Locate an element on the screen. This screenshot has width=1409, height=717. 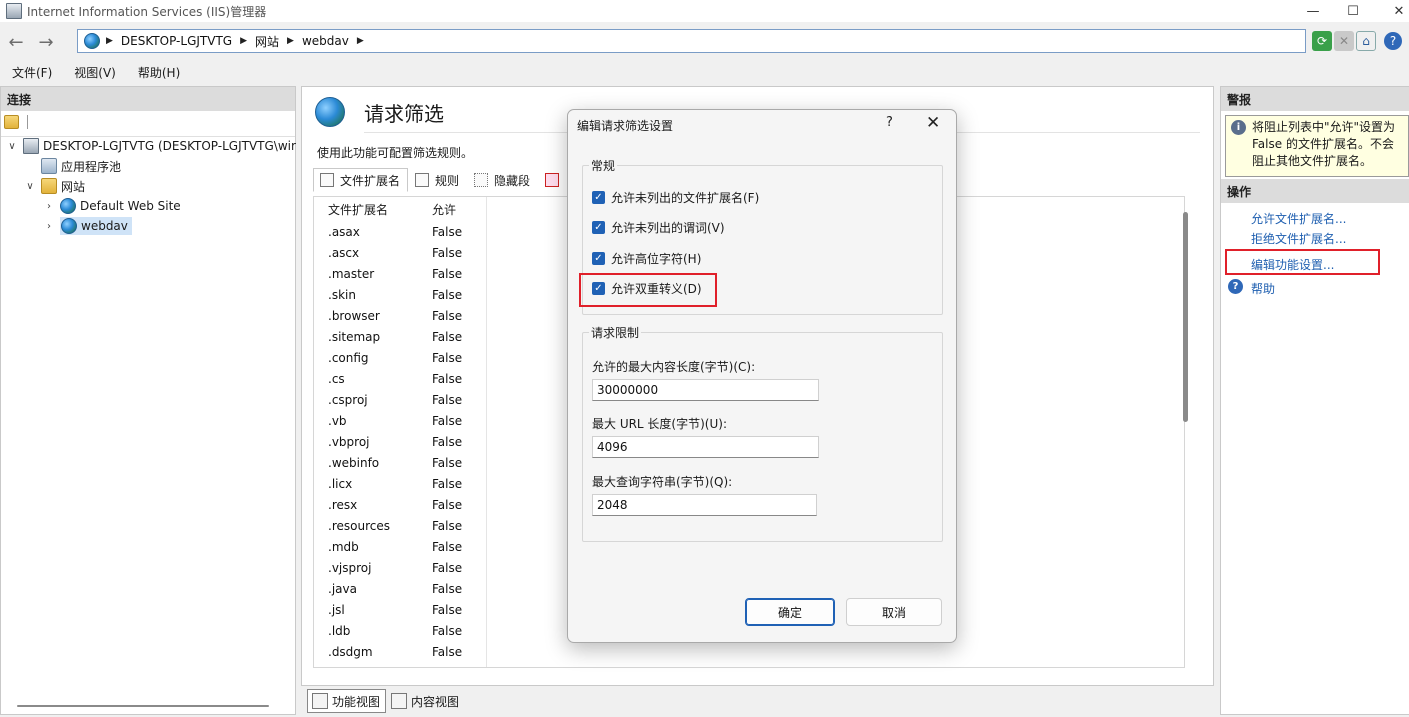
table-row: .cs False is located at coordinates (399, 378).